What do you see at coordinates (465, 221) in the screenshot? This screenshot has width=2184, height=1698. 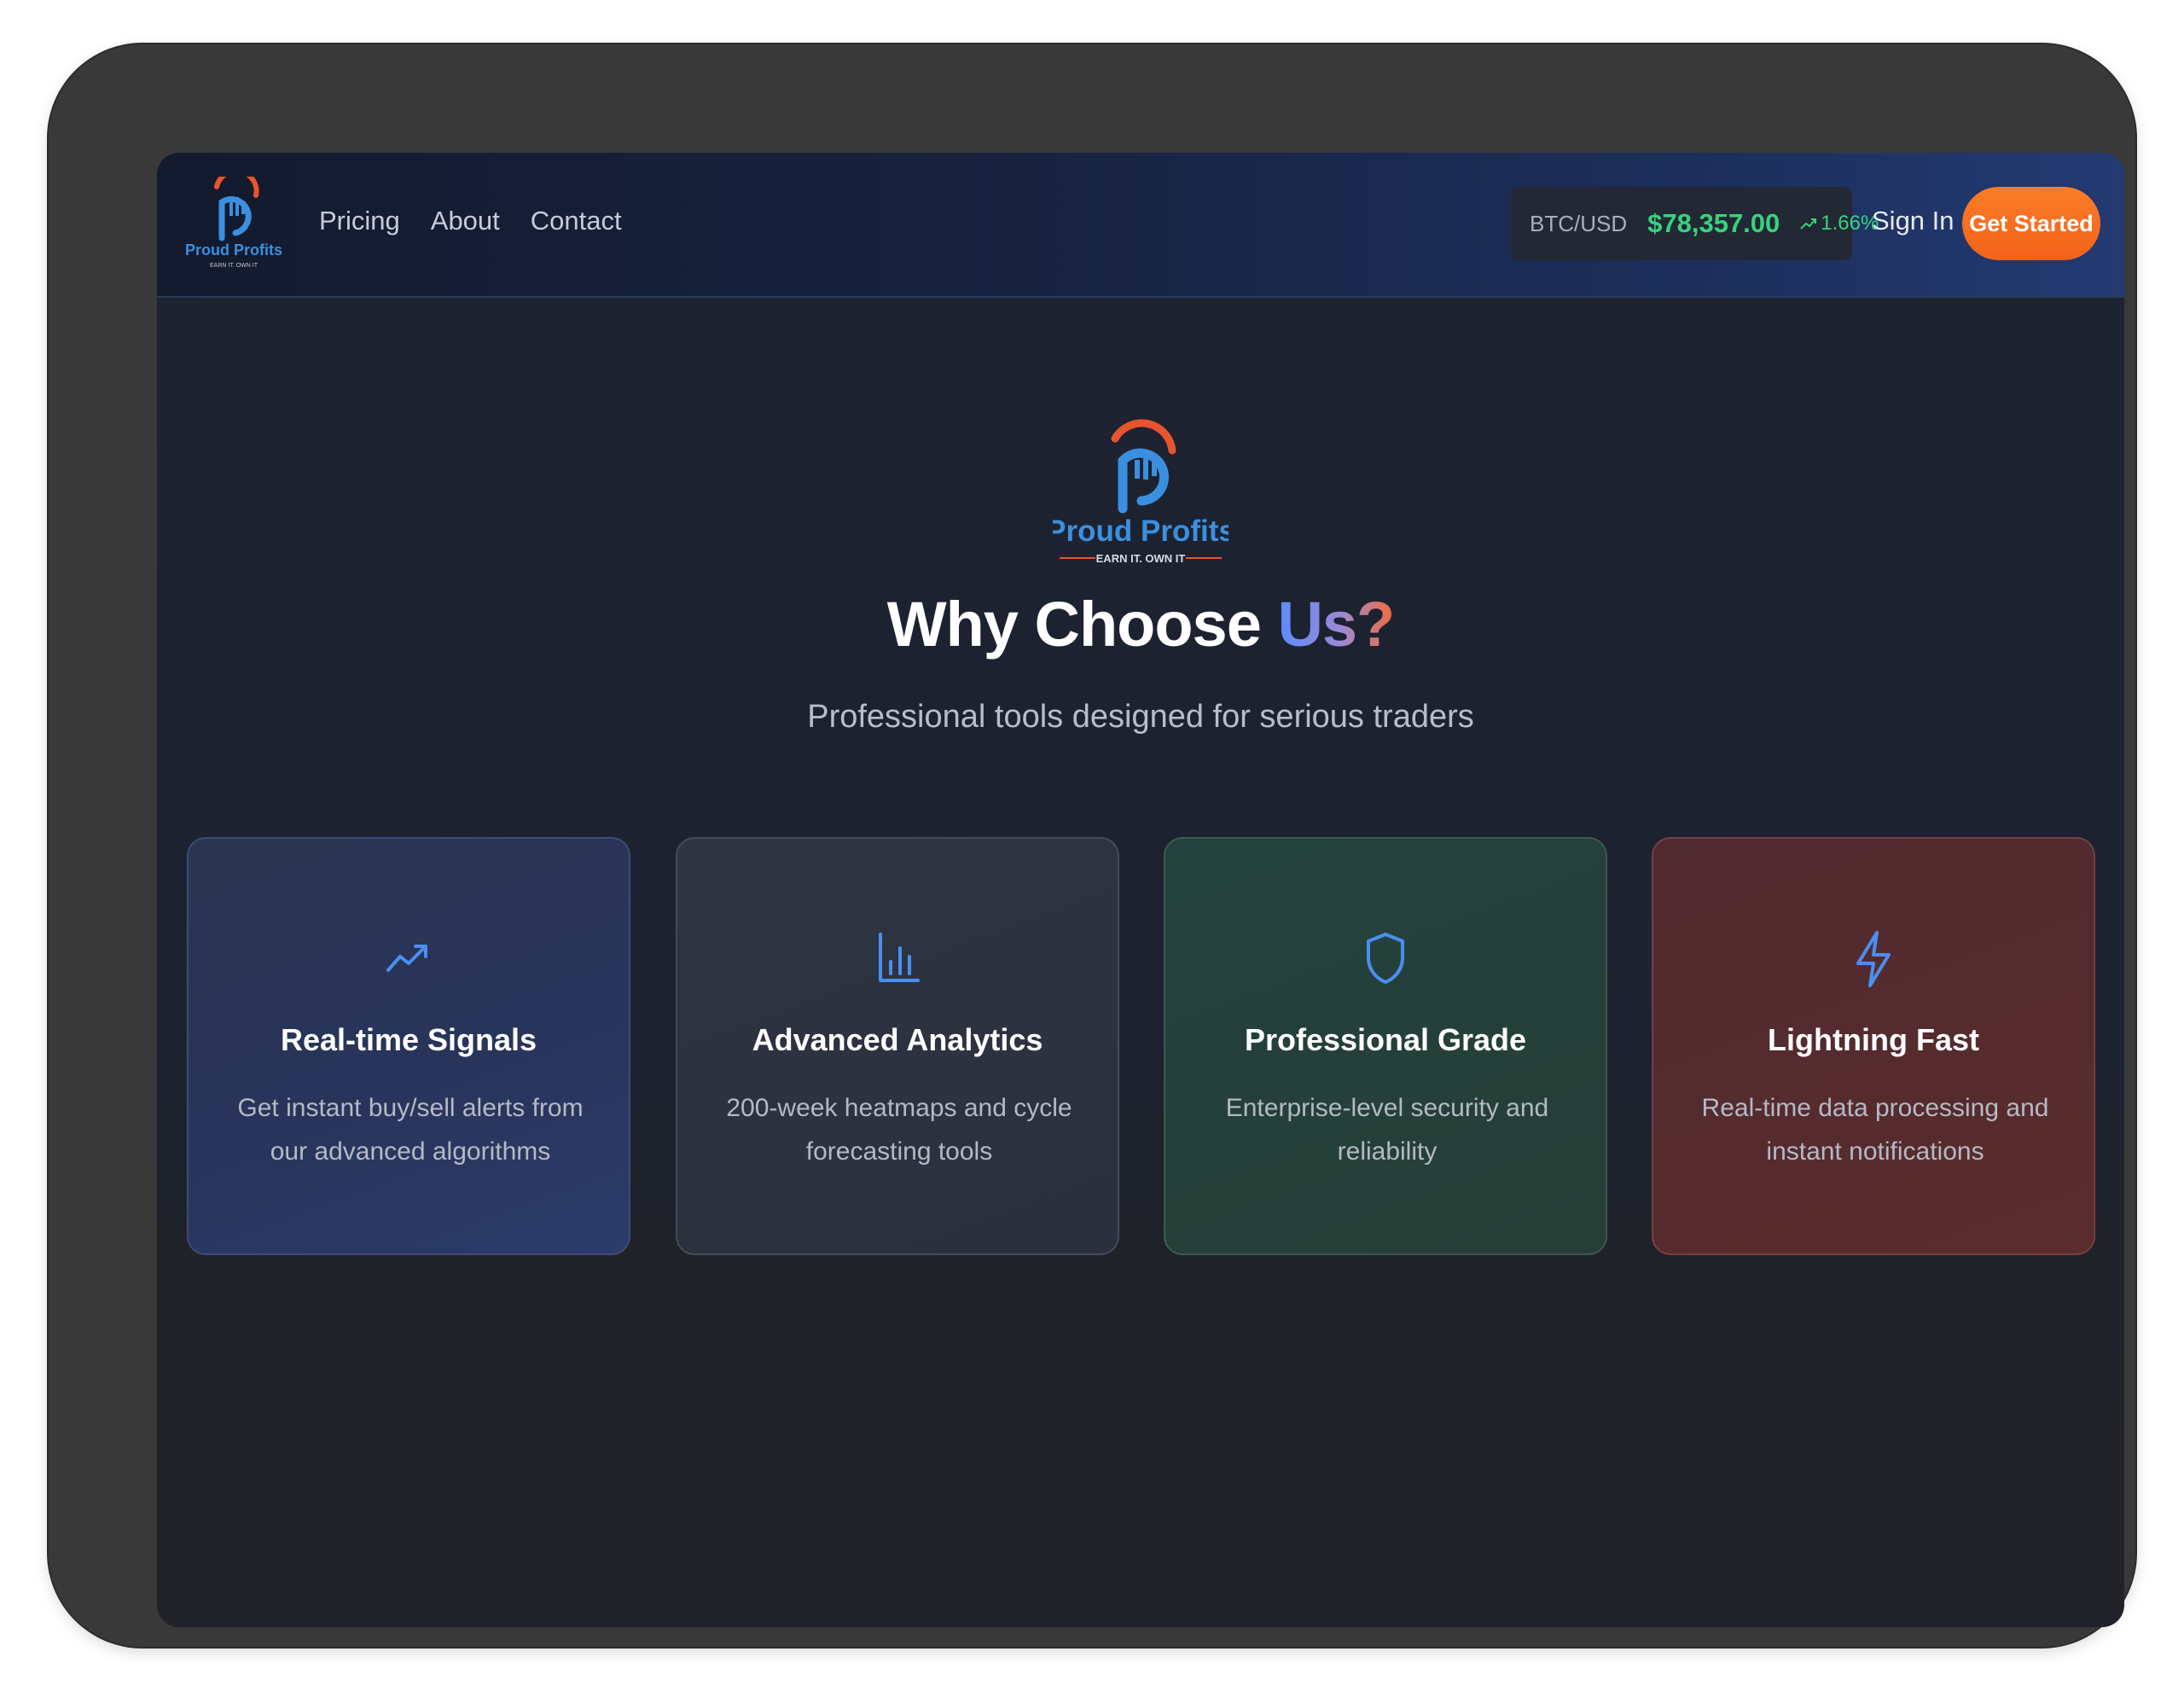 I see `nav-link-about: About` at bounding box center [465, 221].